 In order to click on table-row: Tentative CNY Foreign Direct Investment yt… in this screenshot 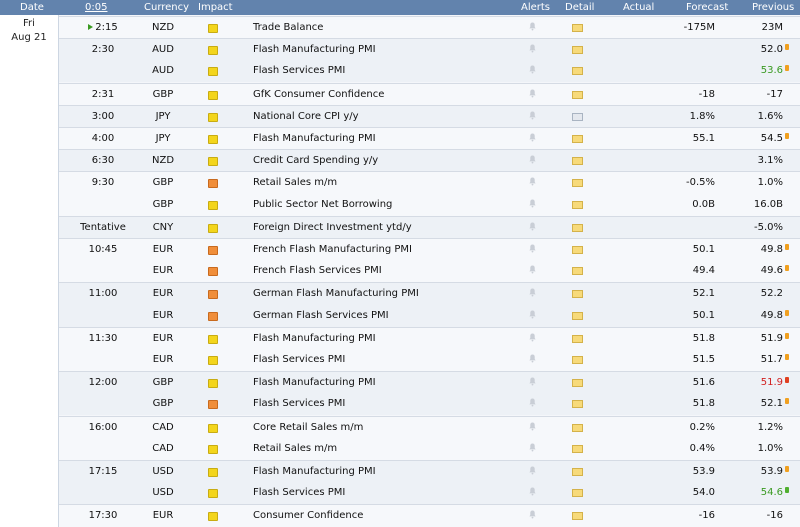, I will do `click(429, 227)`.